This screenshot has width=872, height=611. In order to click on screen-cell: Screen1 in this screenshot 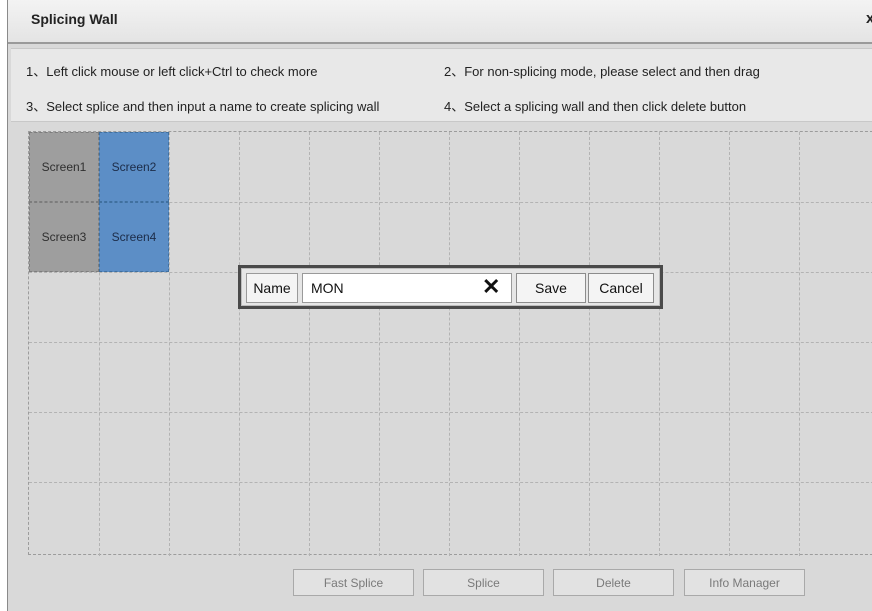, I will do `click(64, 167)`.